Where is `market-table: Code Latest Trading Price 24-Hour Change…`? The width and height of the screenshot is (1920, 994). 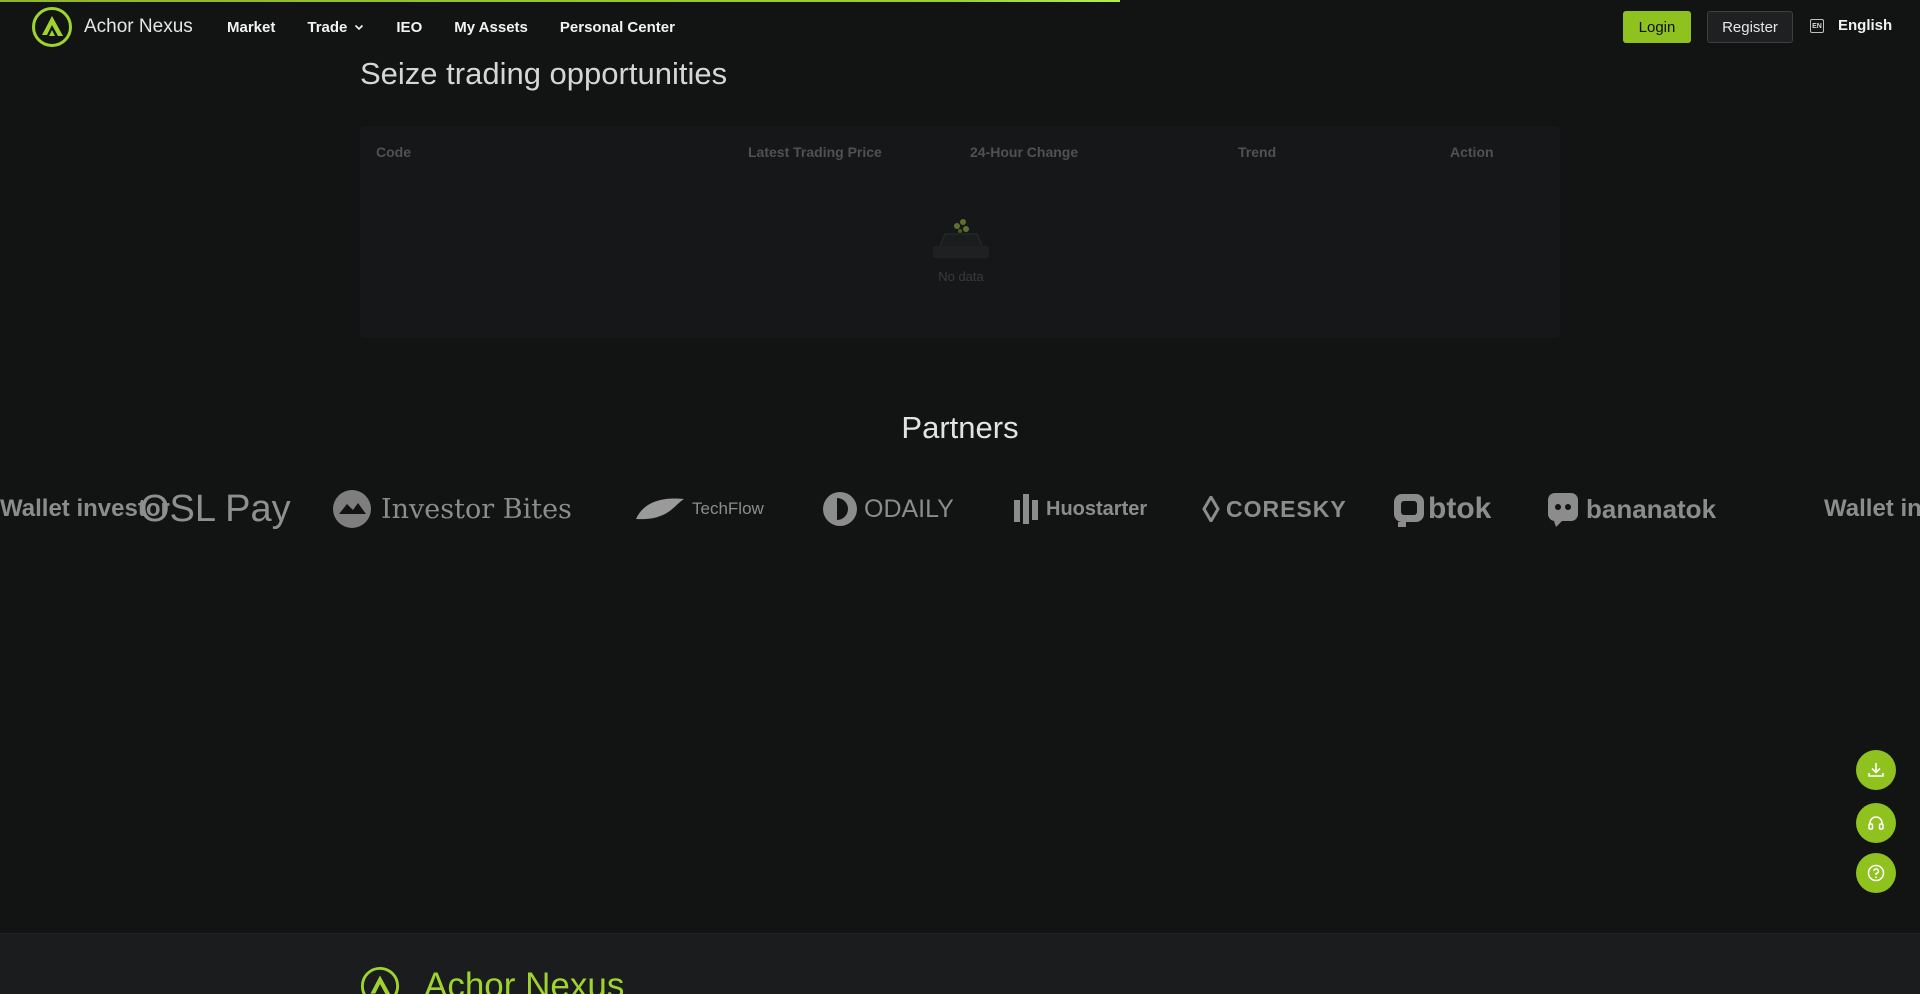
market-table: Code Latest Trading Price 24-Hour Change… is located at coordinates (960, 232).